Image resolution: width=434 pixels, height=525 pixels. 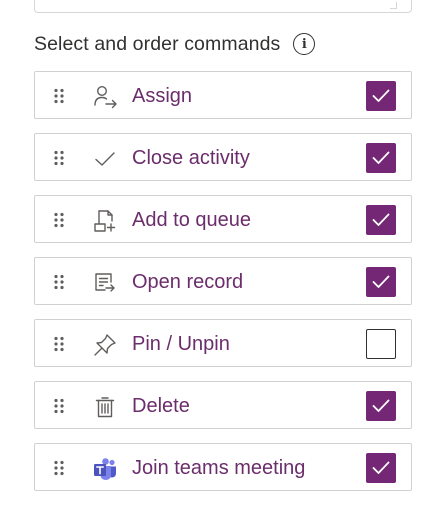 I want to click on command-label: Assign, so click(x=162, y=96).